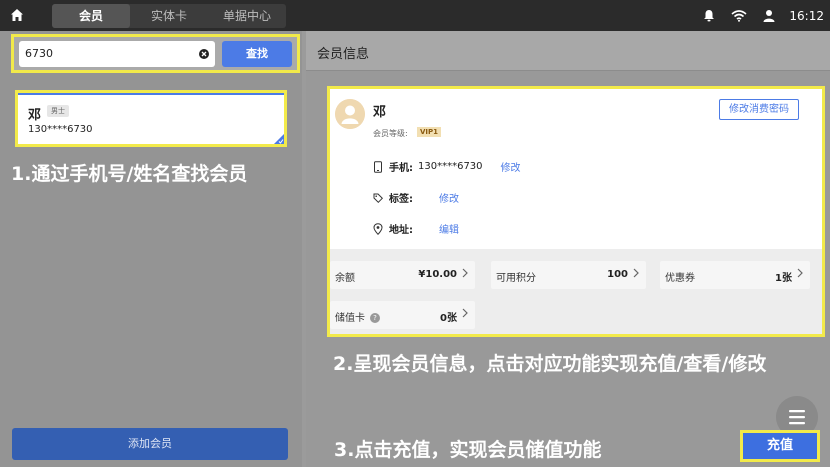 This screenshot has height=467, width=830. I want to click on stored-card-value: 0张, so click(448, 318).